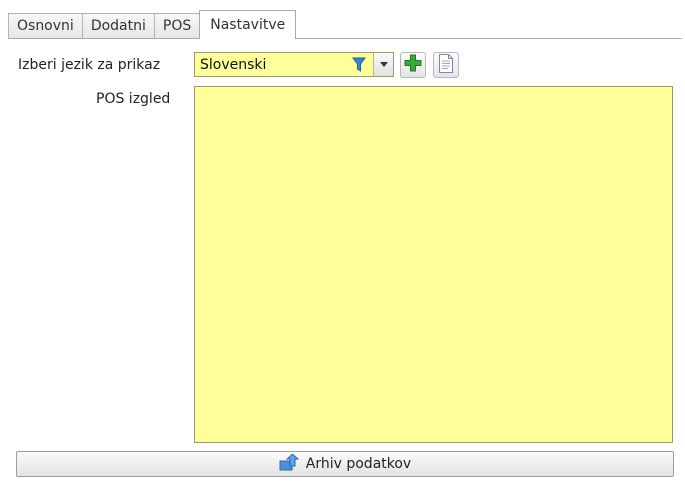  I want to click on archive-button-label: Arhiv podatkov, so click(358, 464).